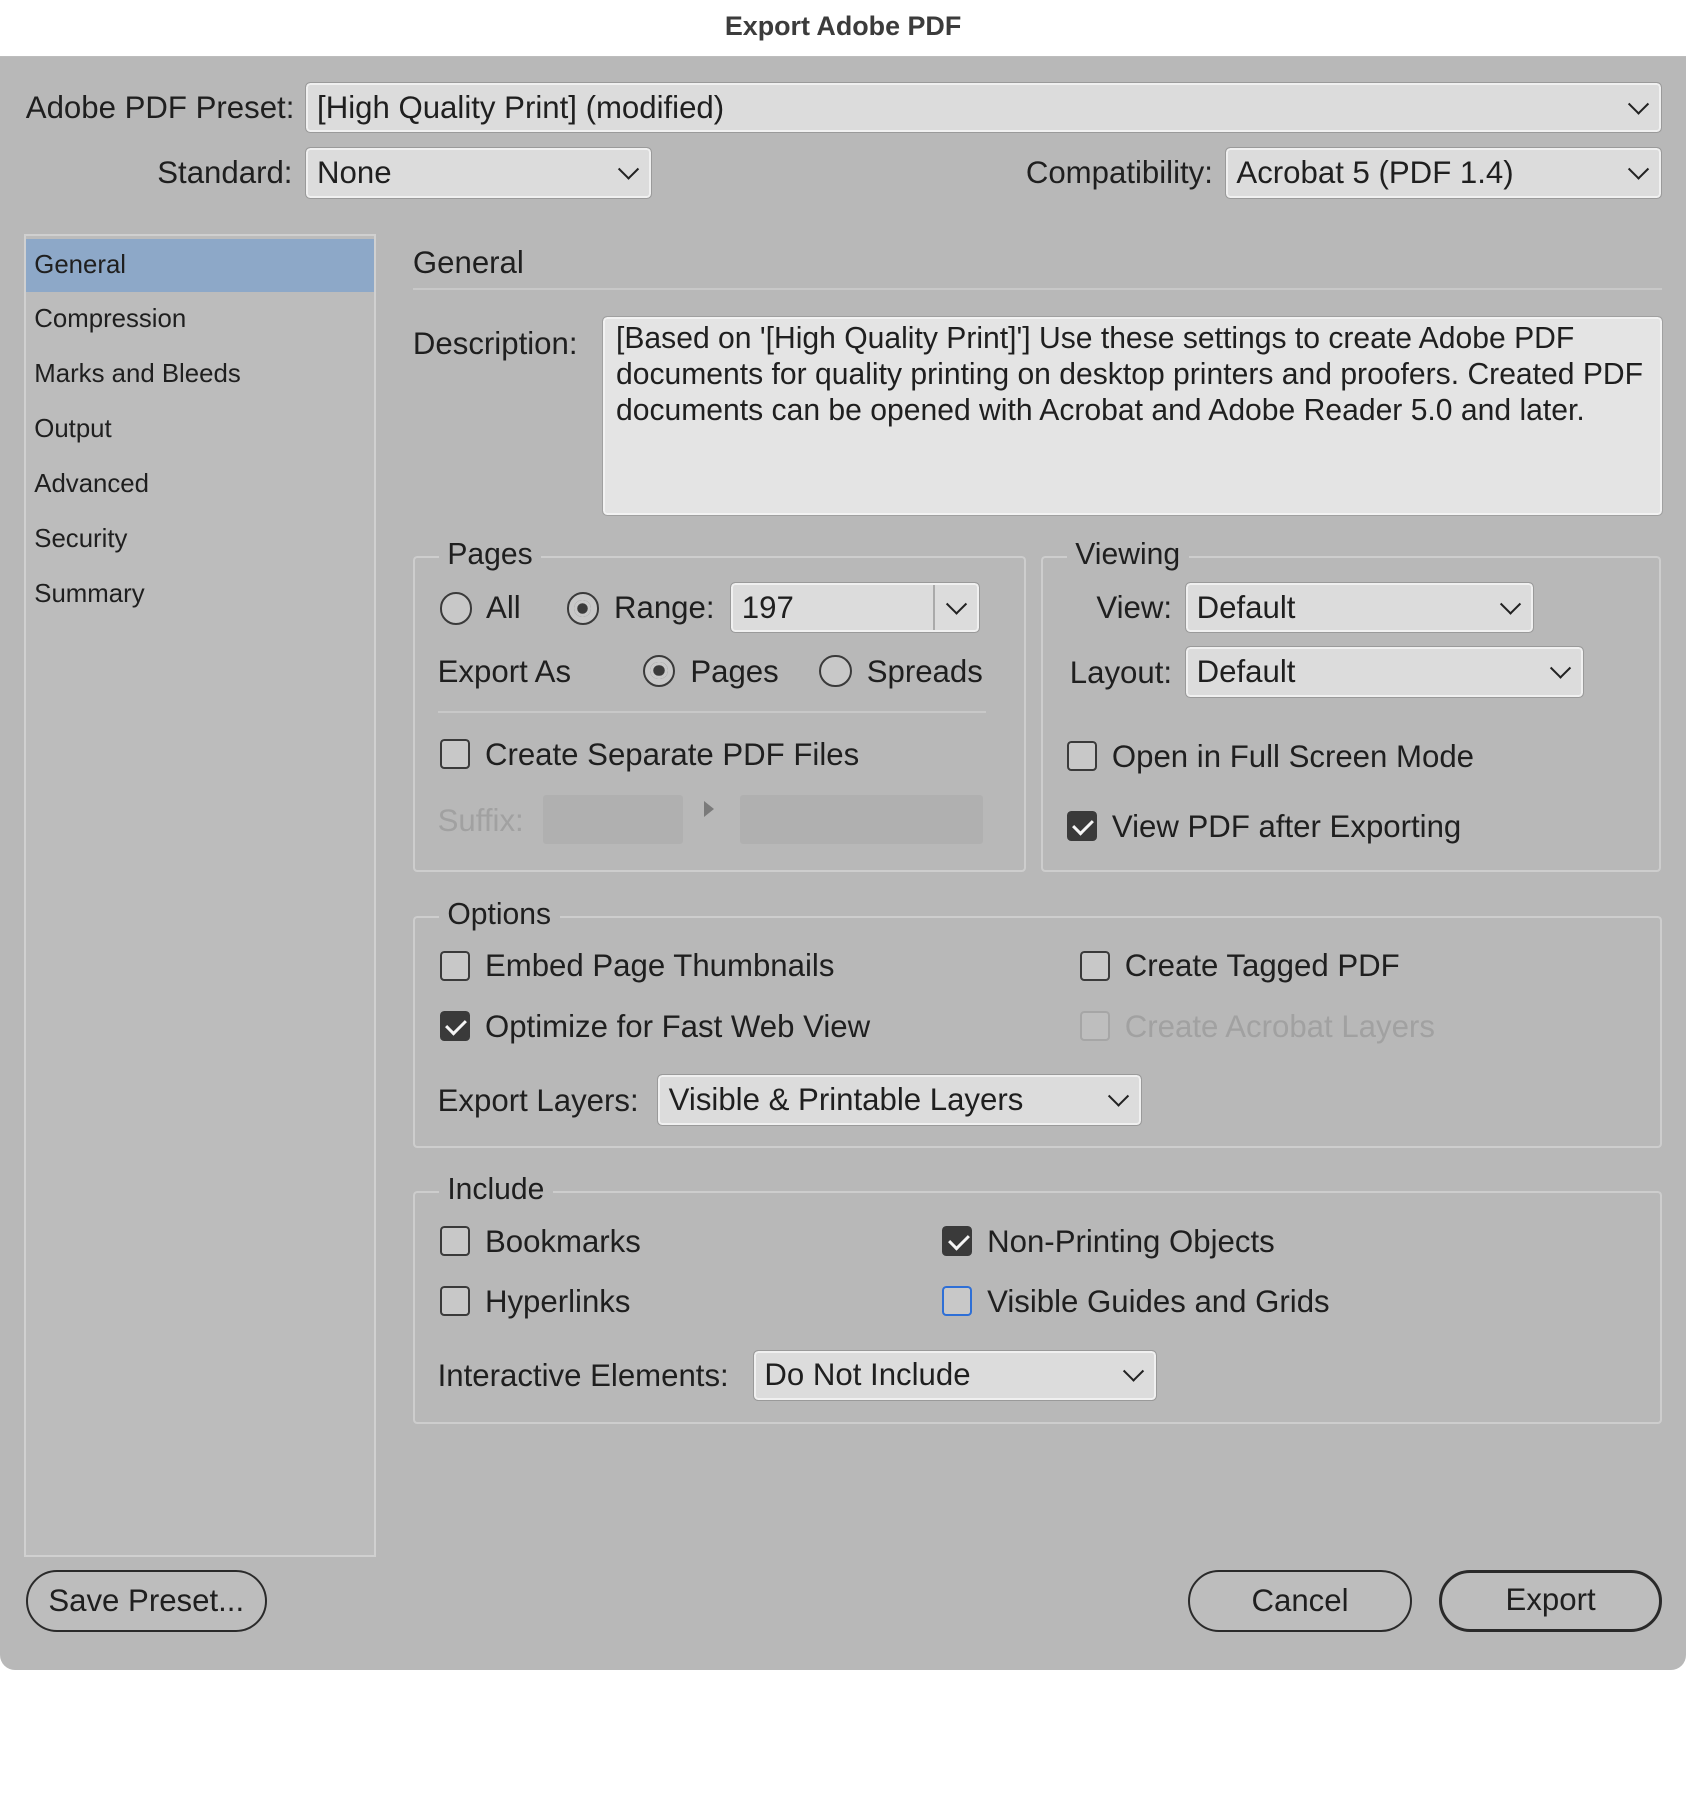 The image size is (1686, 1796). What do you see at coordinates (957, 1301) in the screenshot?
I see `visible-guides-checkbox` at bounding box center [957, 1301].